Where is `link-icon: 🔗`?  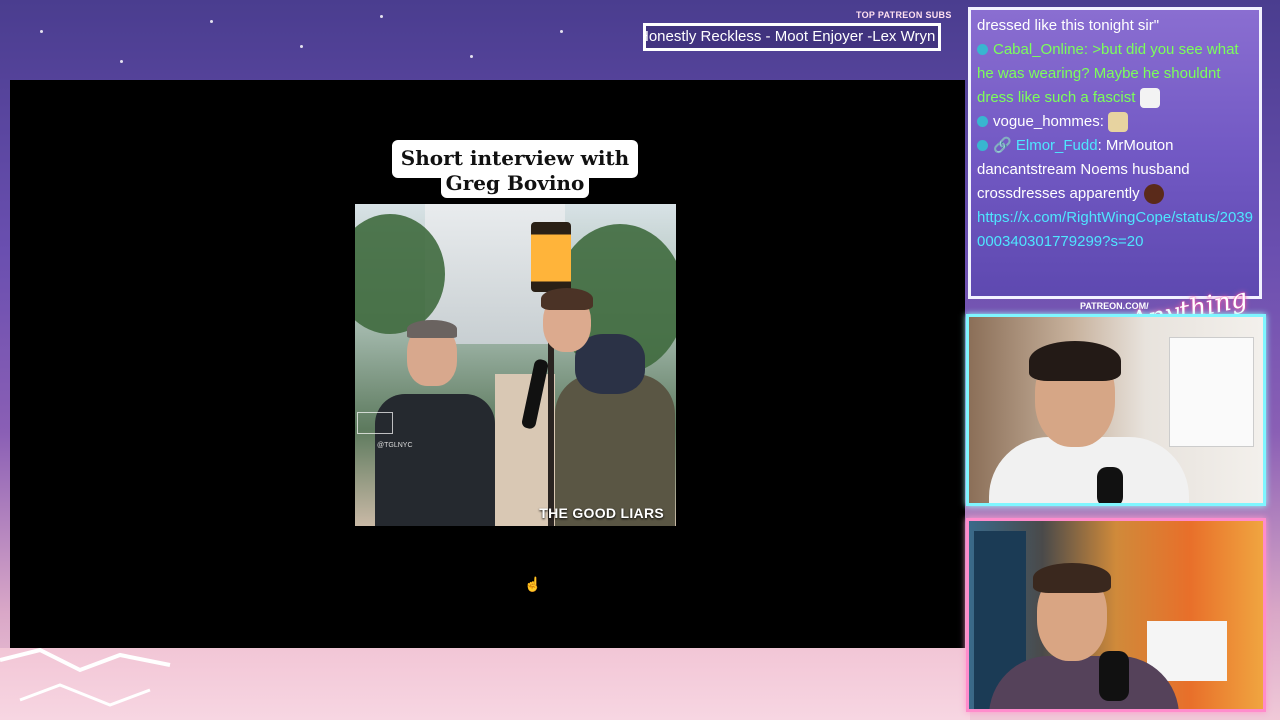
link-icon: 🔗 is located at coordinates (1004, 145).